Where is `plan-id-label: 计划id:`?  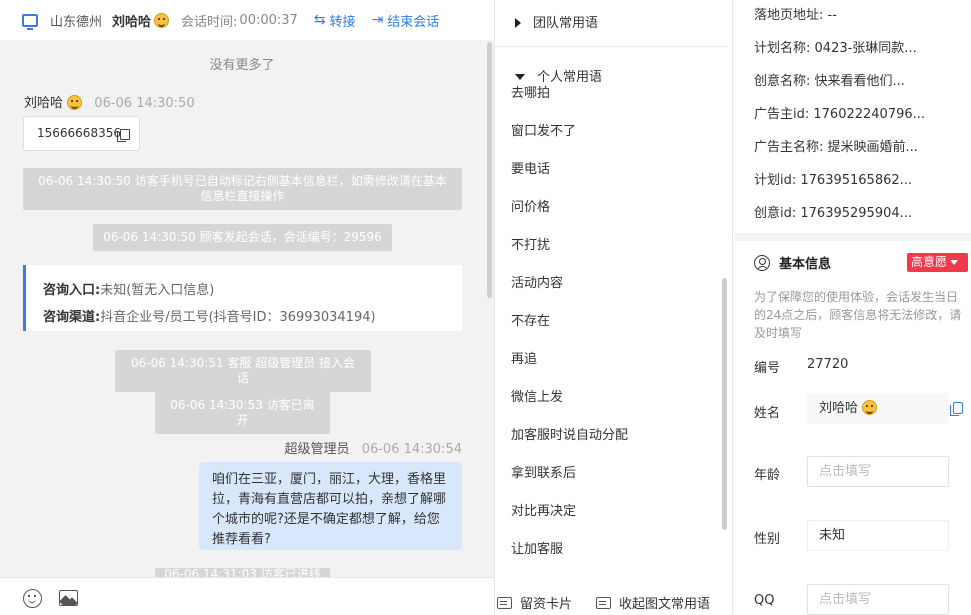
plan-id-label: 计划id: is located at coordinates (775, 180).